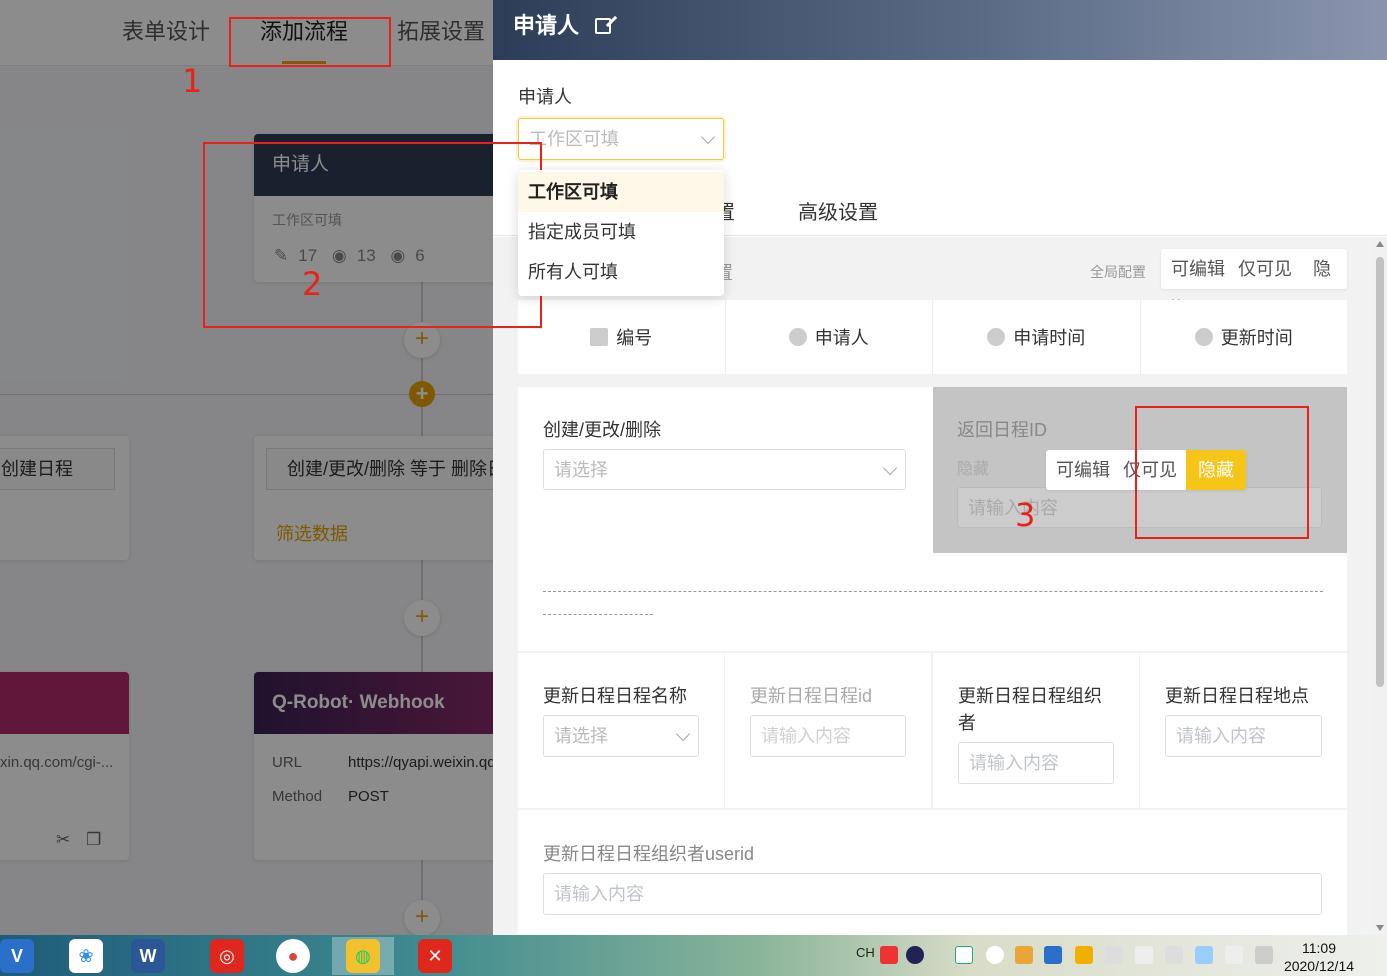  I want to click on clock-time: 11:09, so click(1319, 948).